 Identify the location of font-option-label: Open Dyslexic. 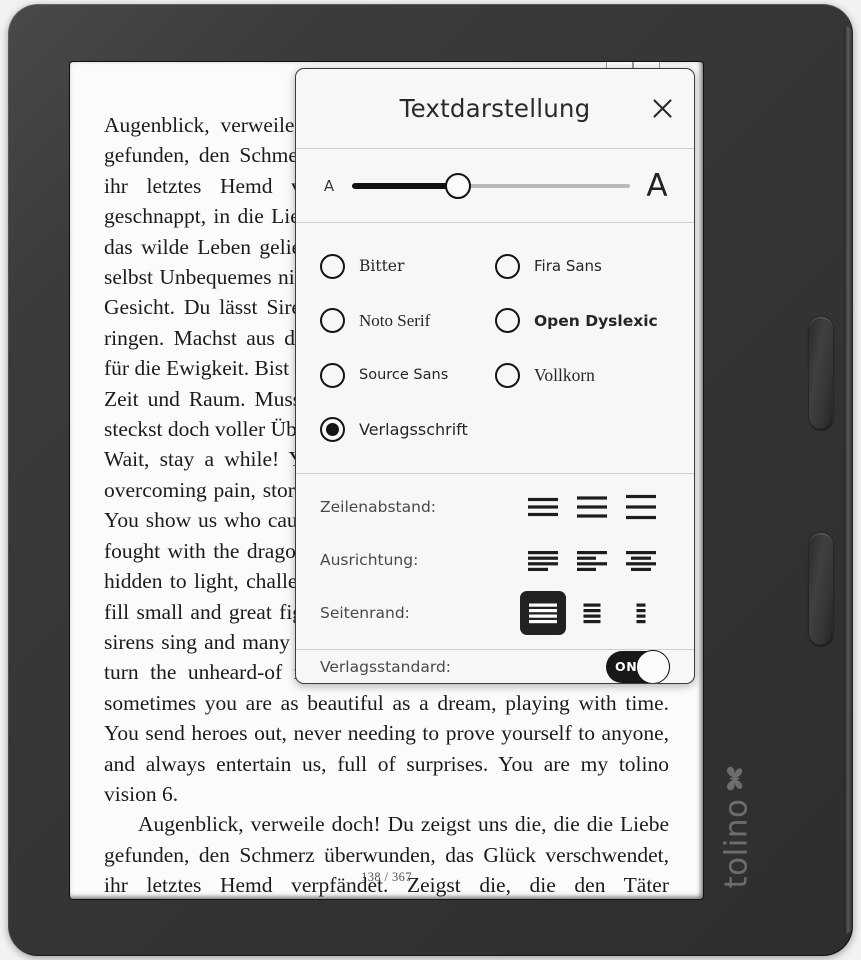
(596, 320).